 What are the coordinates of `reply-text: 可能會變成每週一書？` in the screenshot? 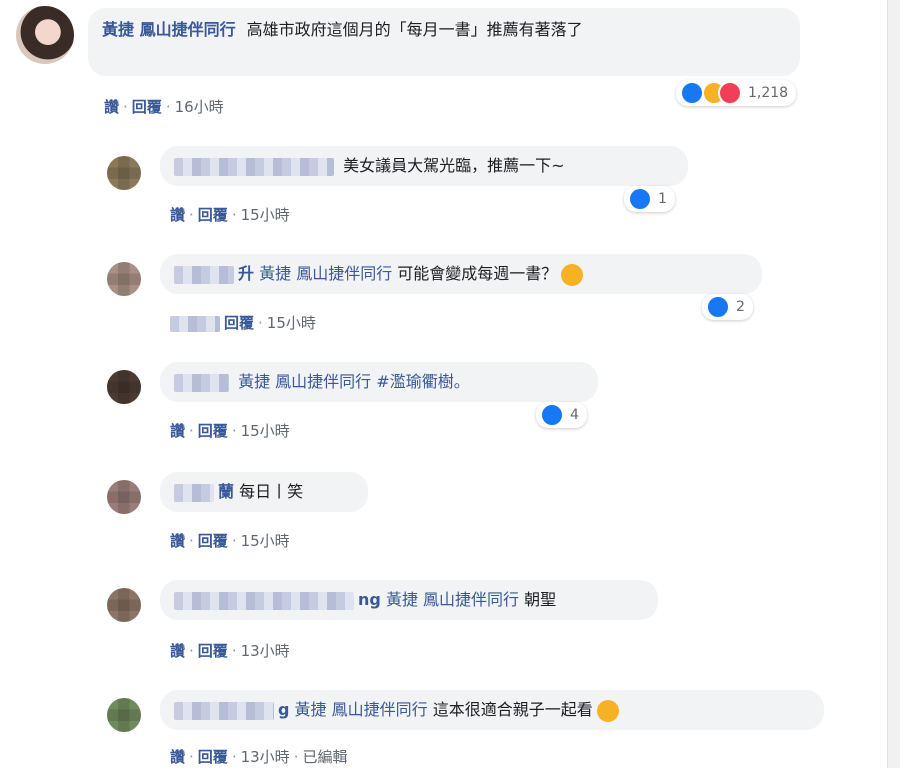 It's located at (477, 273).